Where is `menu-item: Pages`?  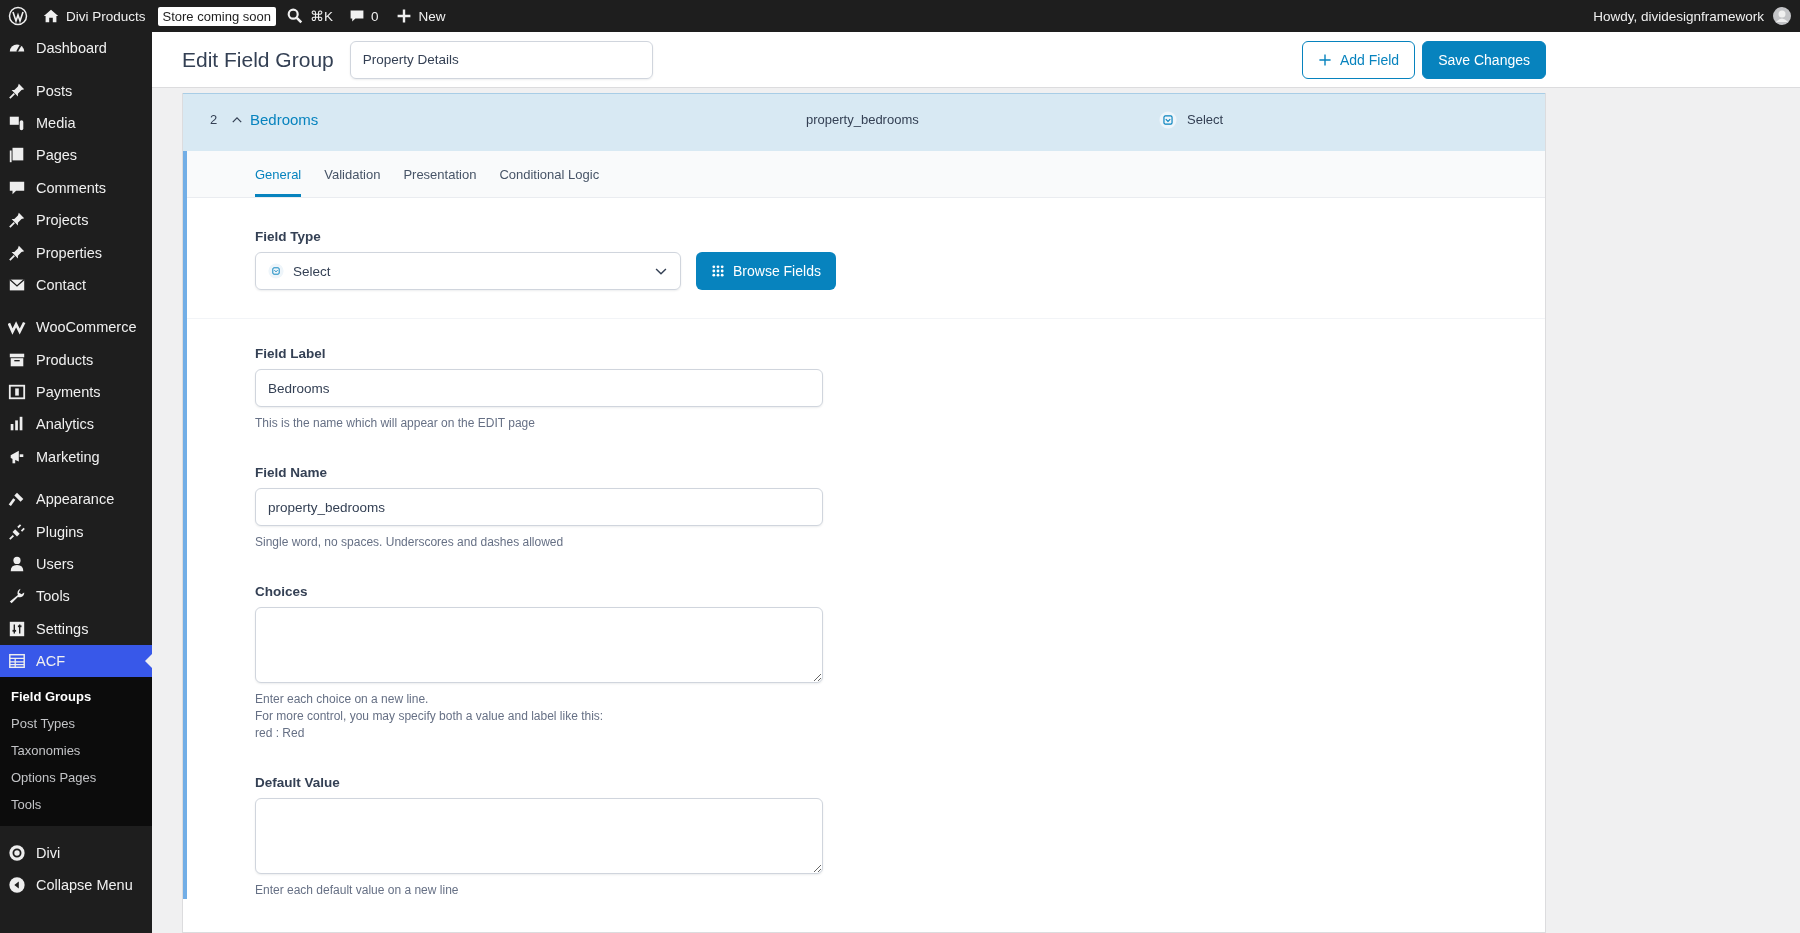 menu-item: Pages is located at coordinates (76, 155).